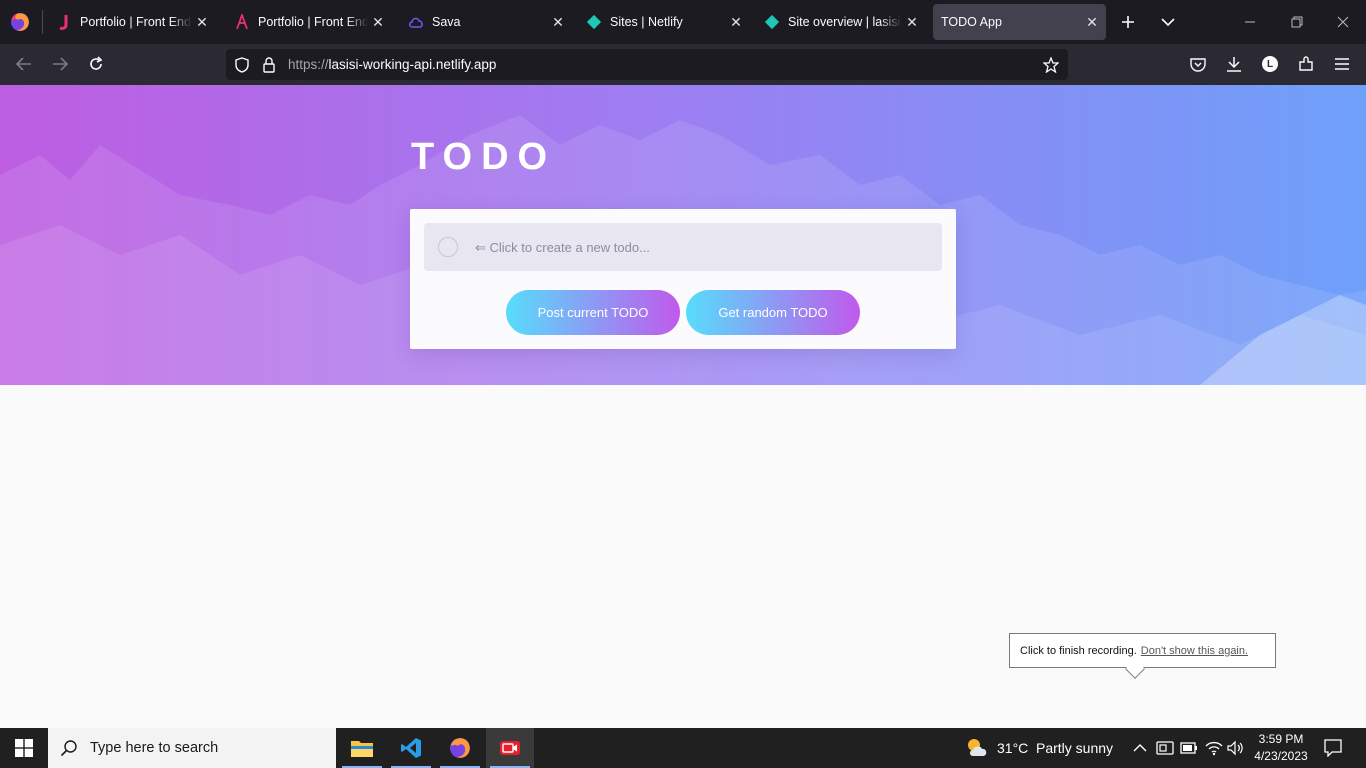 Image resolution: width=1366 pixels, height=768 pixels. What do you see at coordinates (448, 247) in the screenshot?
I see `complete-checkbox` at bounding box center [448, 247].